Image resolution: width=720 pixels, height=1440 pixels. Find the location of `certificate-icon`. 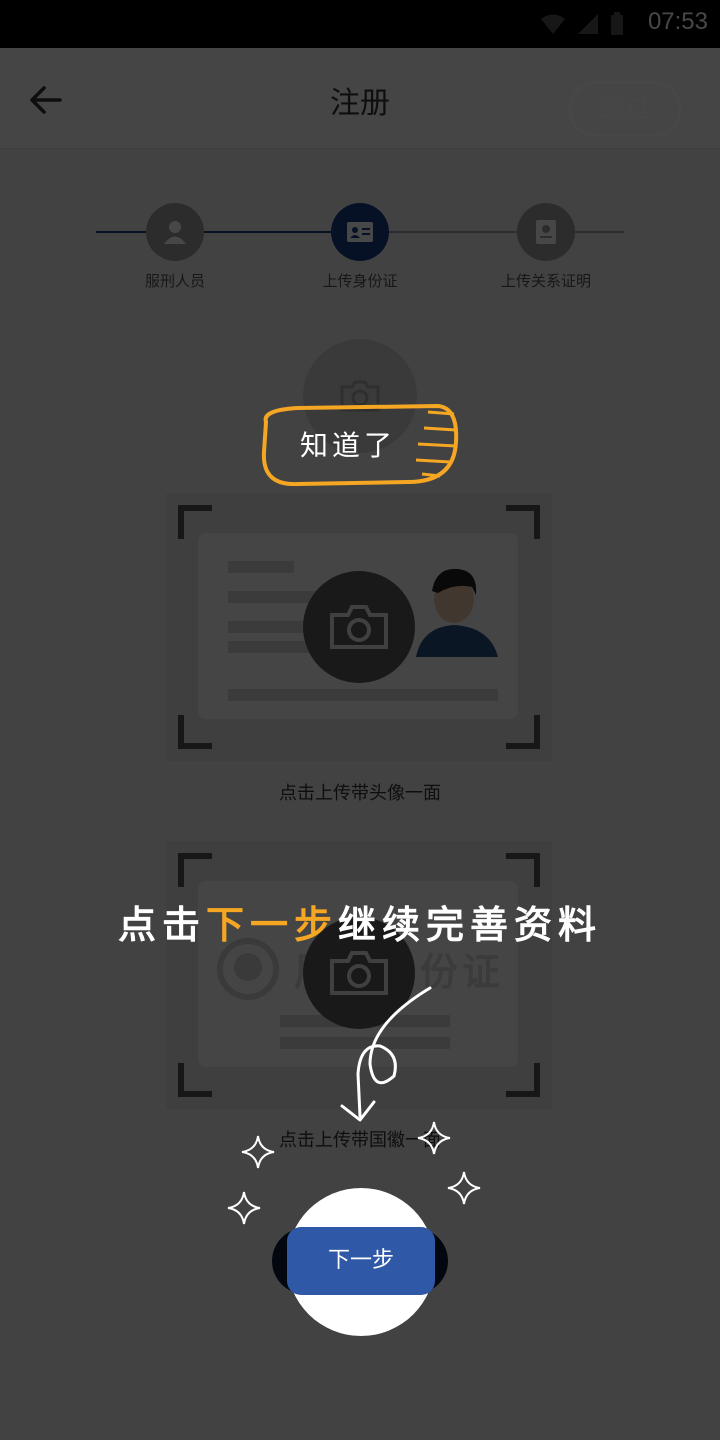

certificate-icon is located at coordinates (546, 232).